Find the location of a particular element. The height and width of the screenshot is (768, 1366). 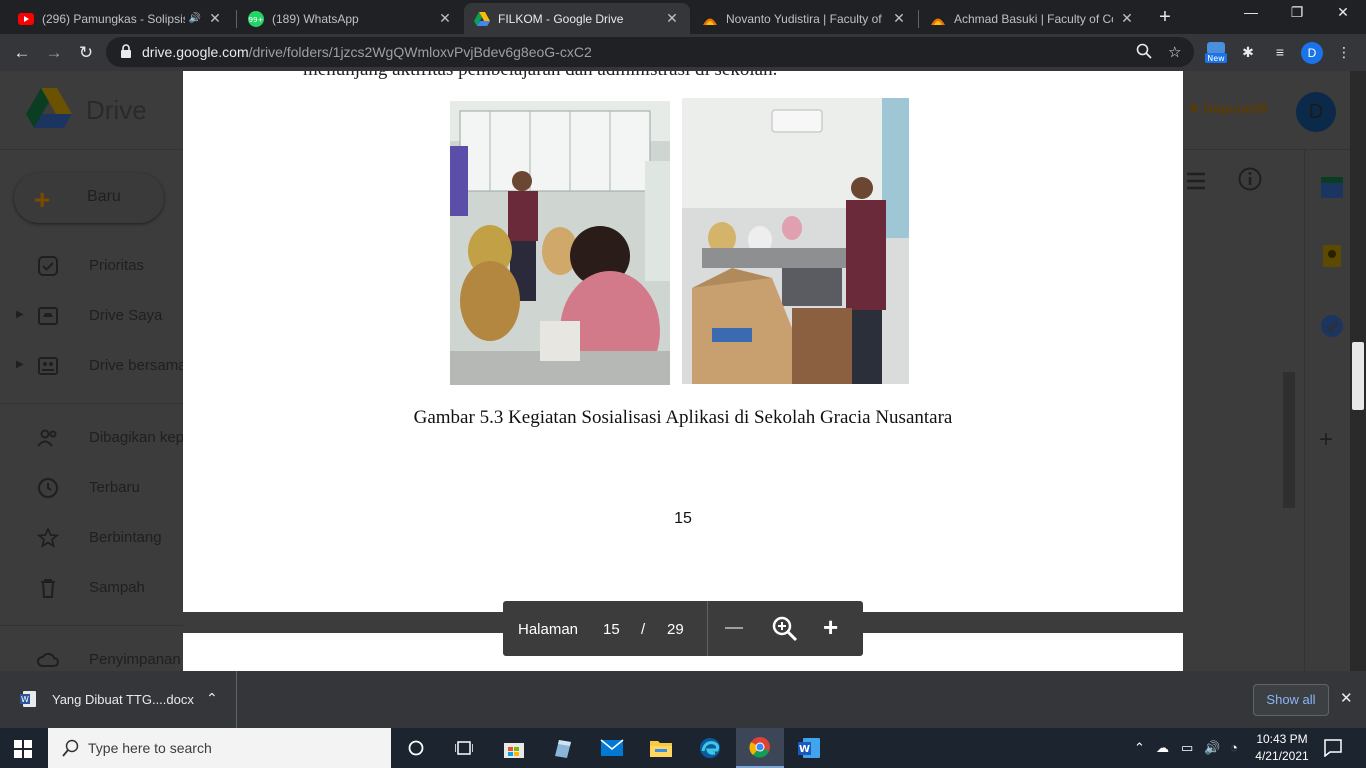

drive-logo-icon is located at coordinates (49, 108).